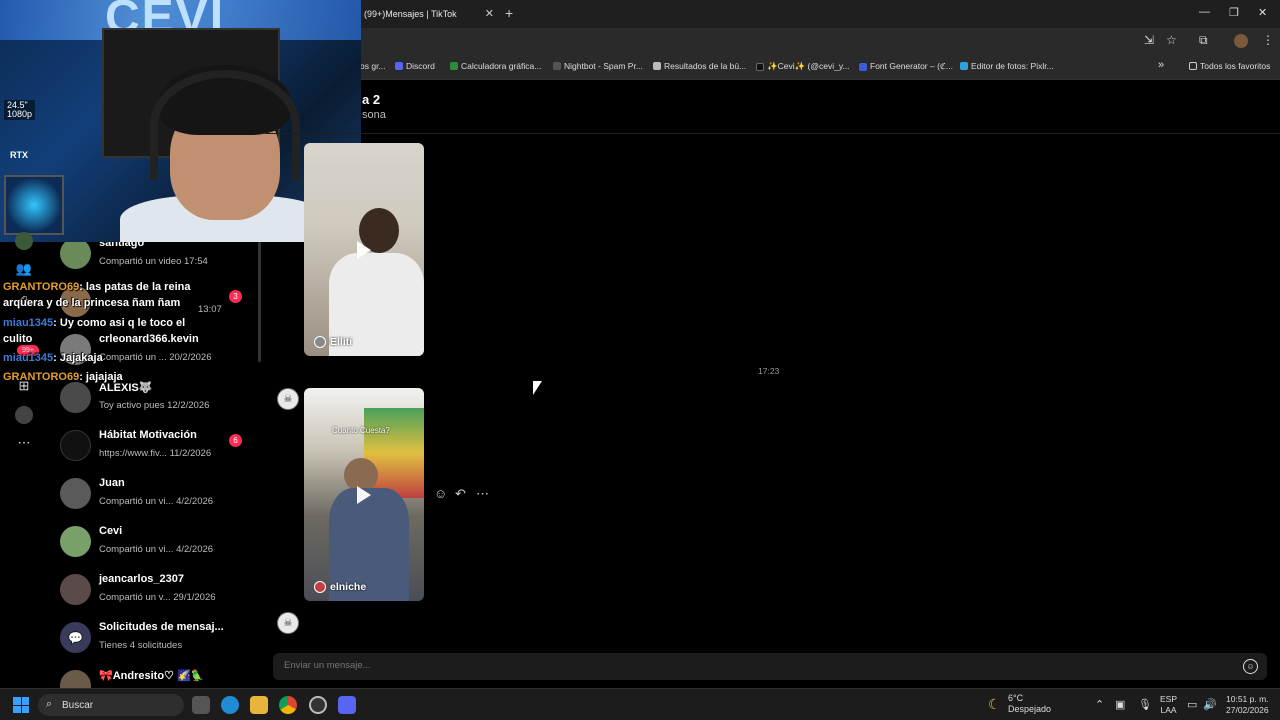  What do you see at coordinates (230, 705) in the screenshot?
I see `edge-icon` at bounding box center [230, 705].